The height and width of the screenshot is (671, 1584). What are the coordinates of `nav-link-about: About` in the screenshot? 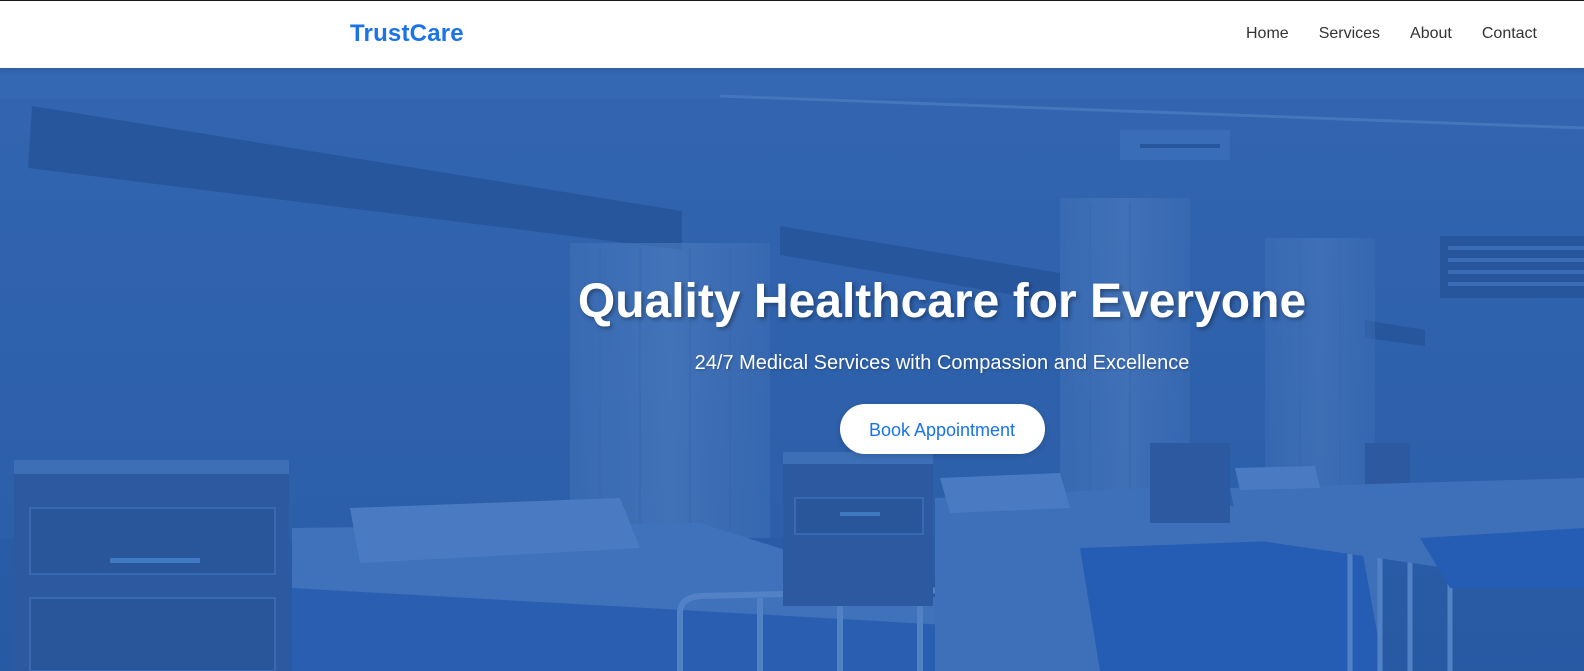 It's located at (1431, 34).